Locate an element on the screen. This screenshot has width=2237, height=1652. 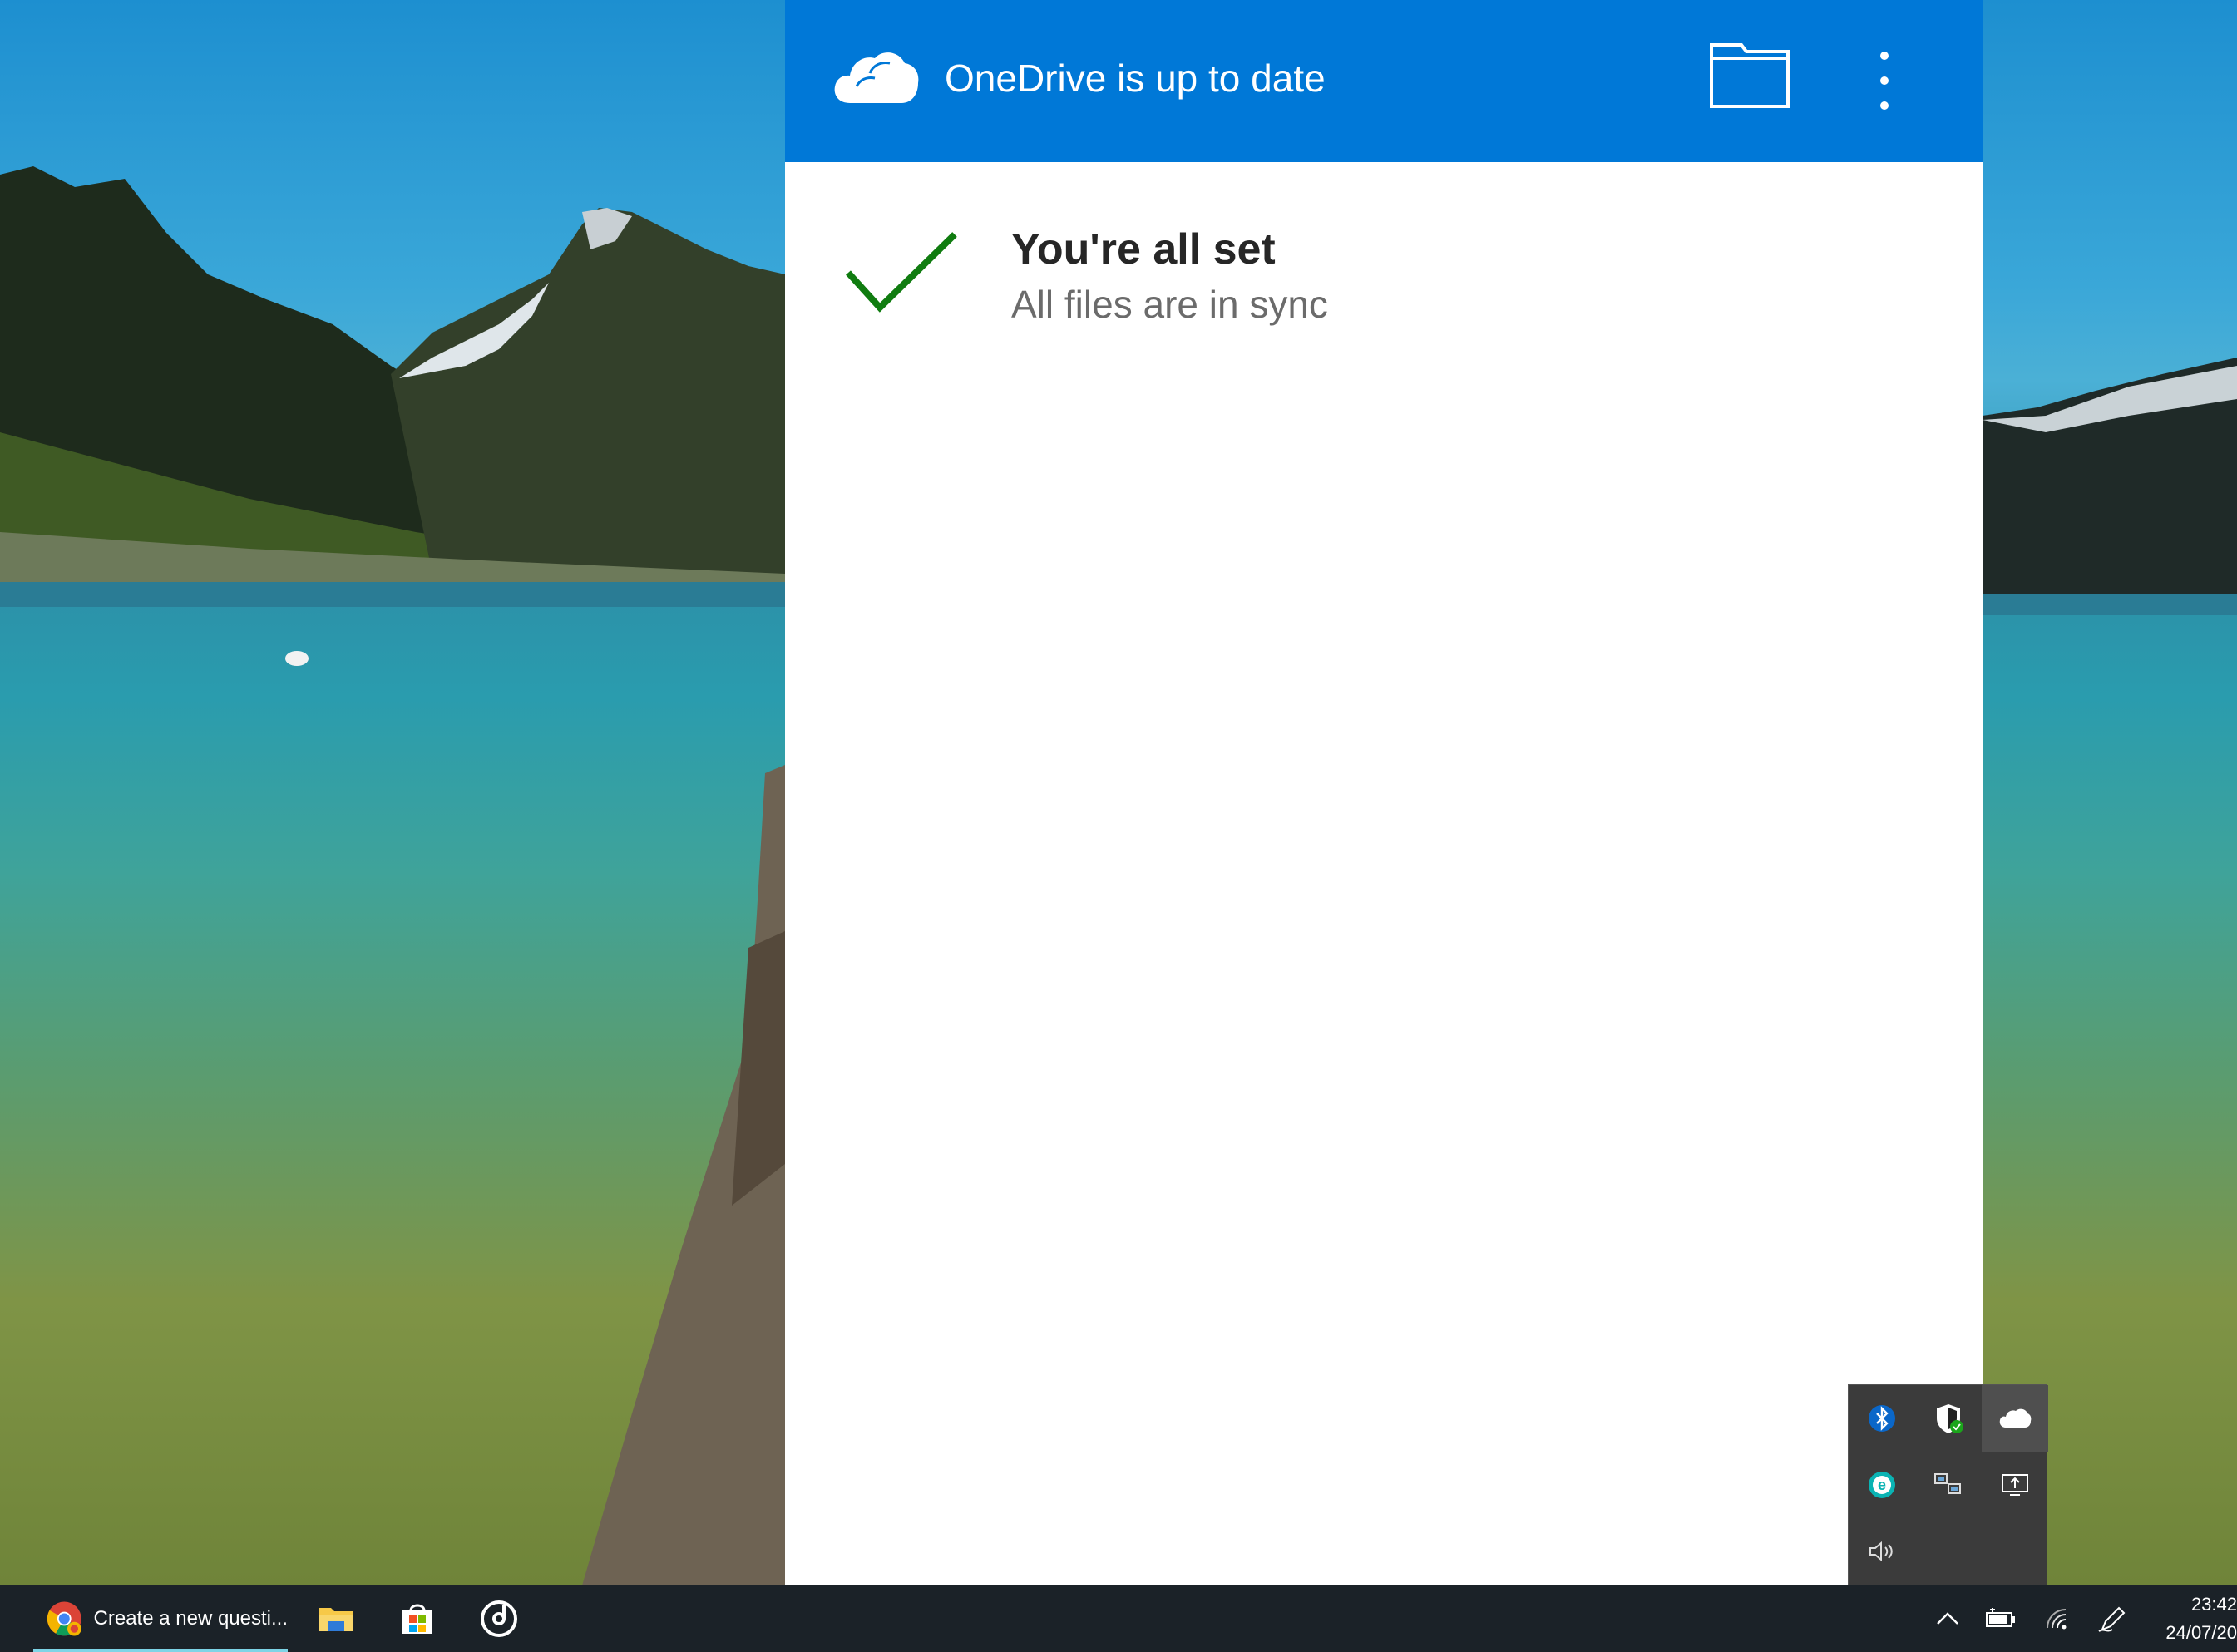
onedrive-tray-icon is located at coordinates (2015, 1419).